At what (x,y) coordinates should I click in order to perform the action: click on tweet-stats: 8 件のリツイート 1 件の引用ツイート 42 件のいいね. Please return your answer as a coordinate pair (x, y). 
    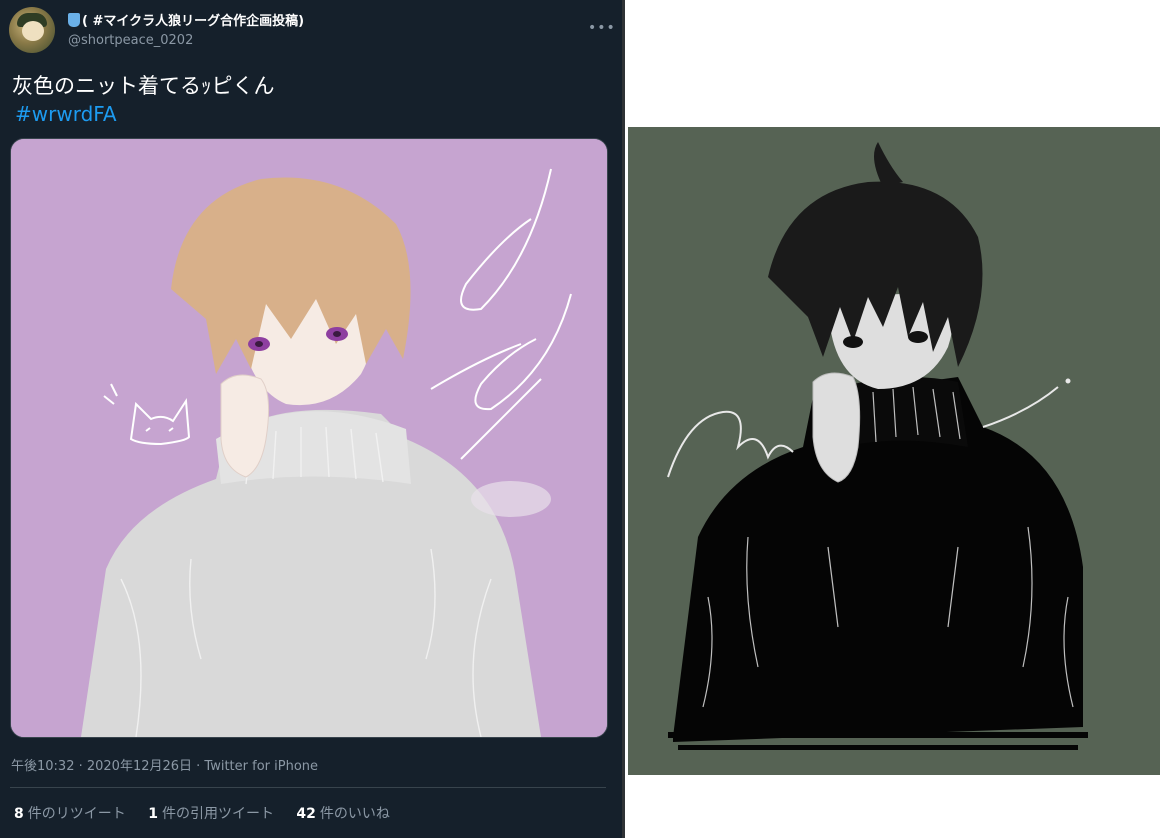
    Looking at the image, I should click on (211, 813).